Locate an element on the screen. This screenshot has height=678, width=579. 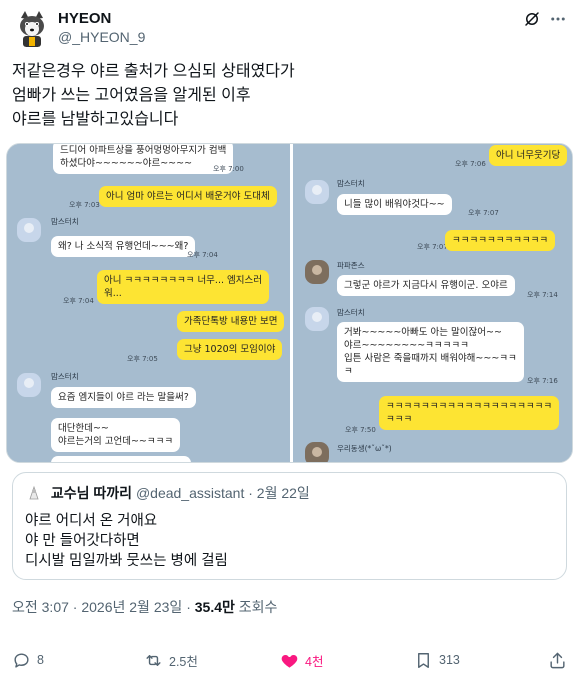
view-count: 35.4만 is located at coordinates (214, 607).